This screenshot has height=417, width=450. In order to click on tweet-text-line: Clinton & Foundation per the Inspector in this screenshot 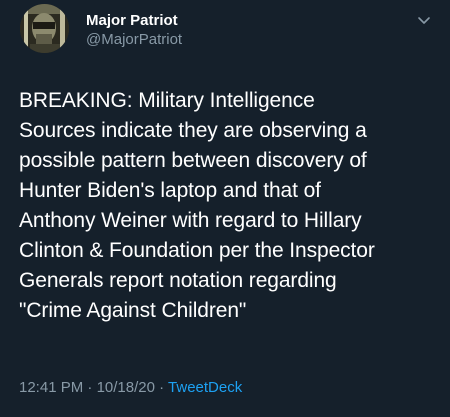, I will do `click(197, 250)`.